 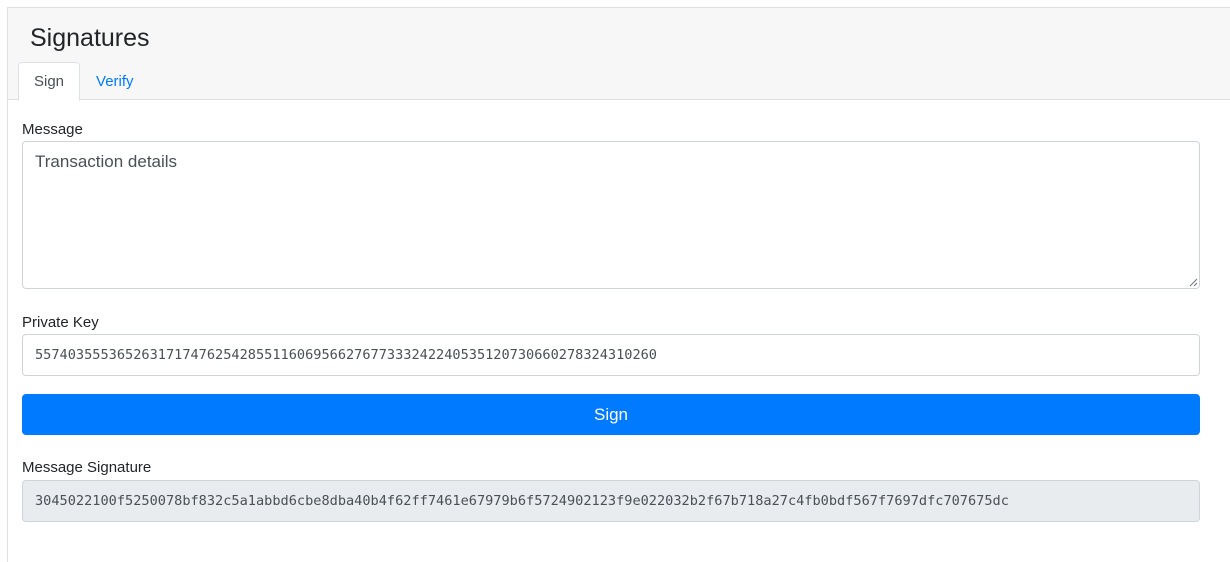 I want to click on message-signature-output, so click(x=611, y=501).